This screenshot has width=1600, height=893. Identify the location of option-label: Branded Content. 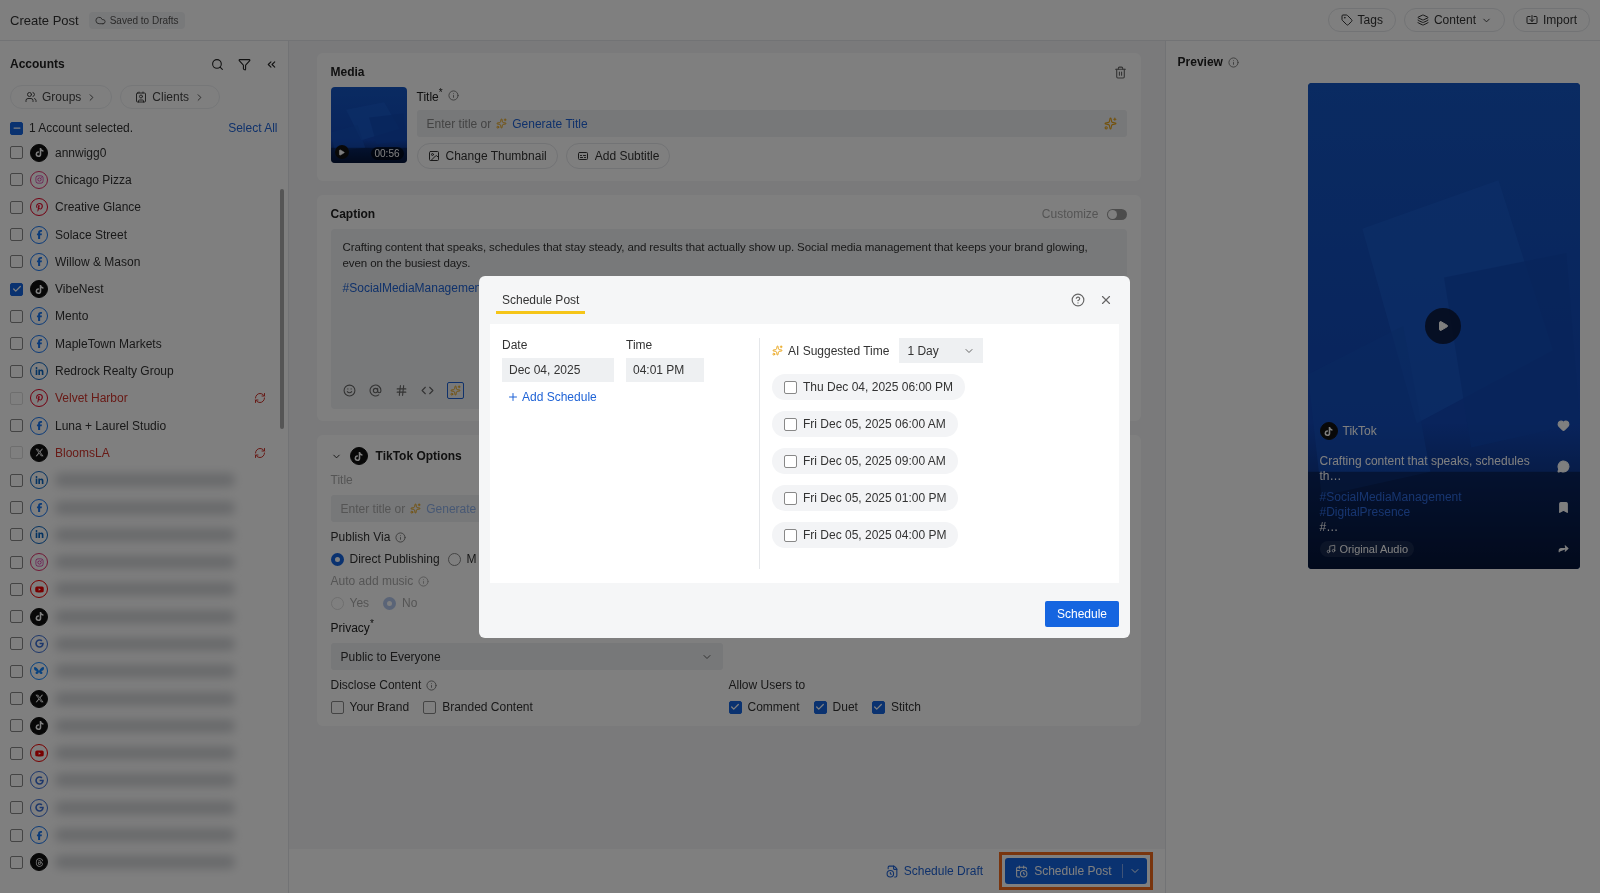
(487, 707).